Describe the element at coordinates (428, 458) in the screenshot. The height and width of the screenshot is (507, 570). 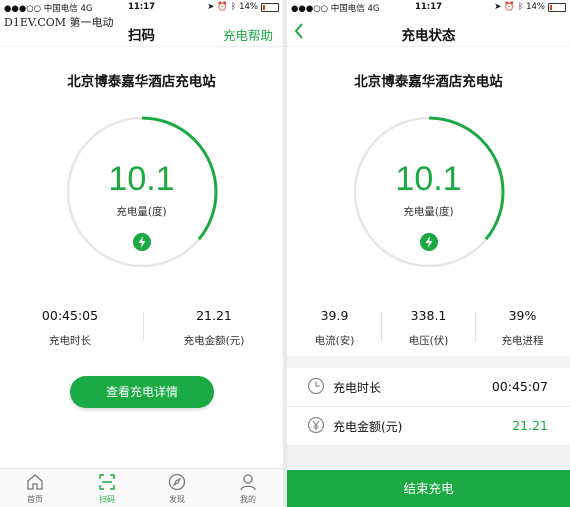
I see `footer-spacer` at that location.